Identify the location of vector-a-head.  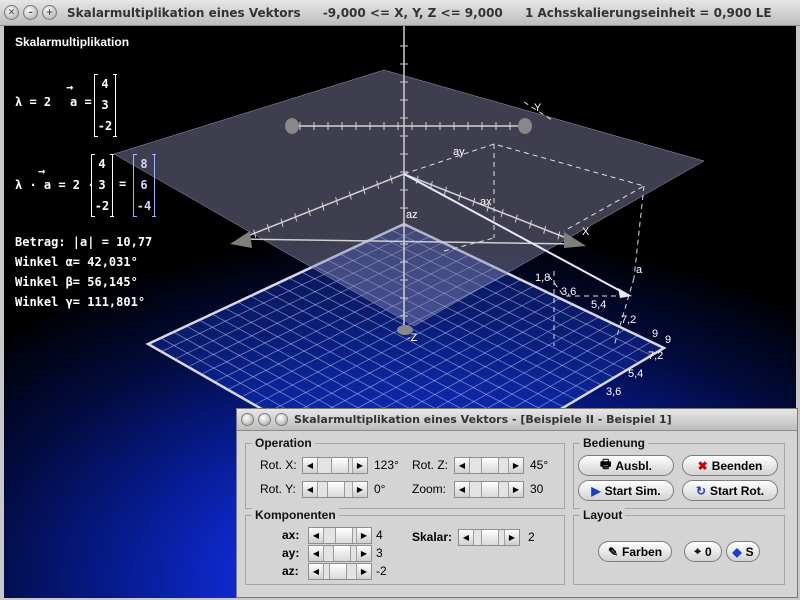
(625, 293).